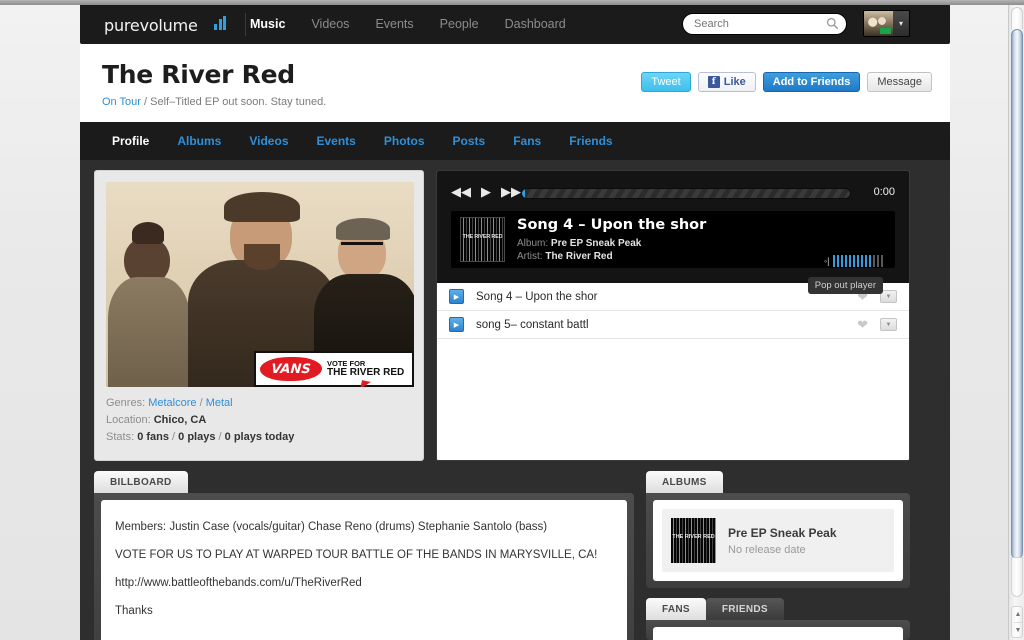  Describe the element at coordinates (782, 532) in the screenshot. I see `album-name: Pre EP Sneak Peak` at that location.